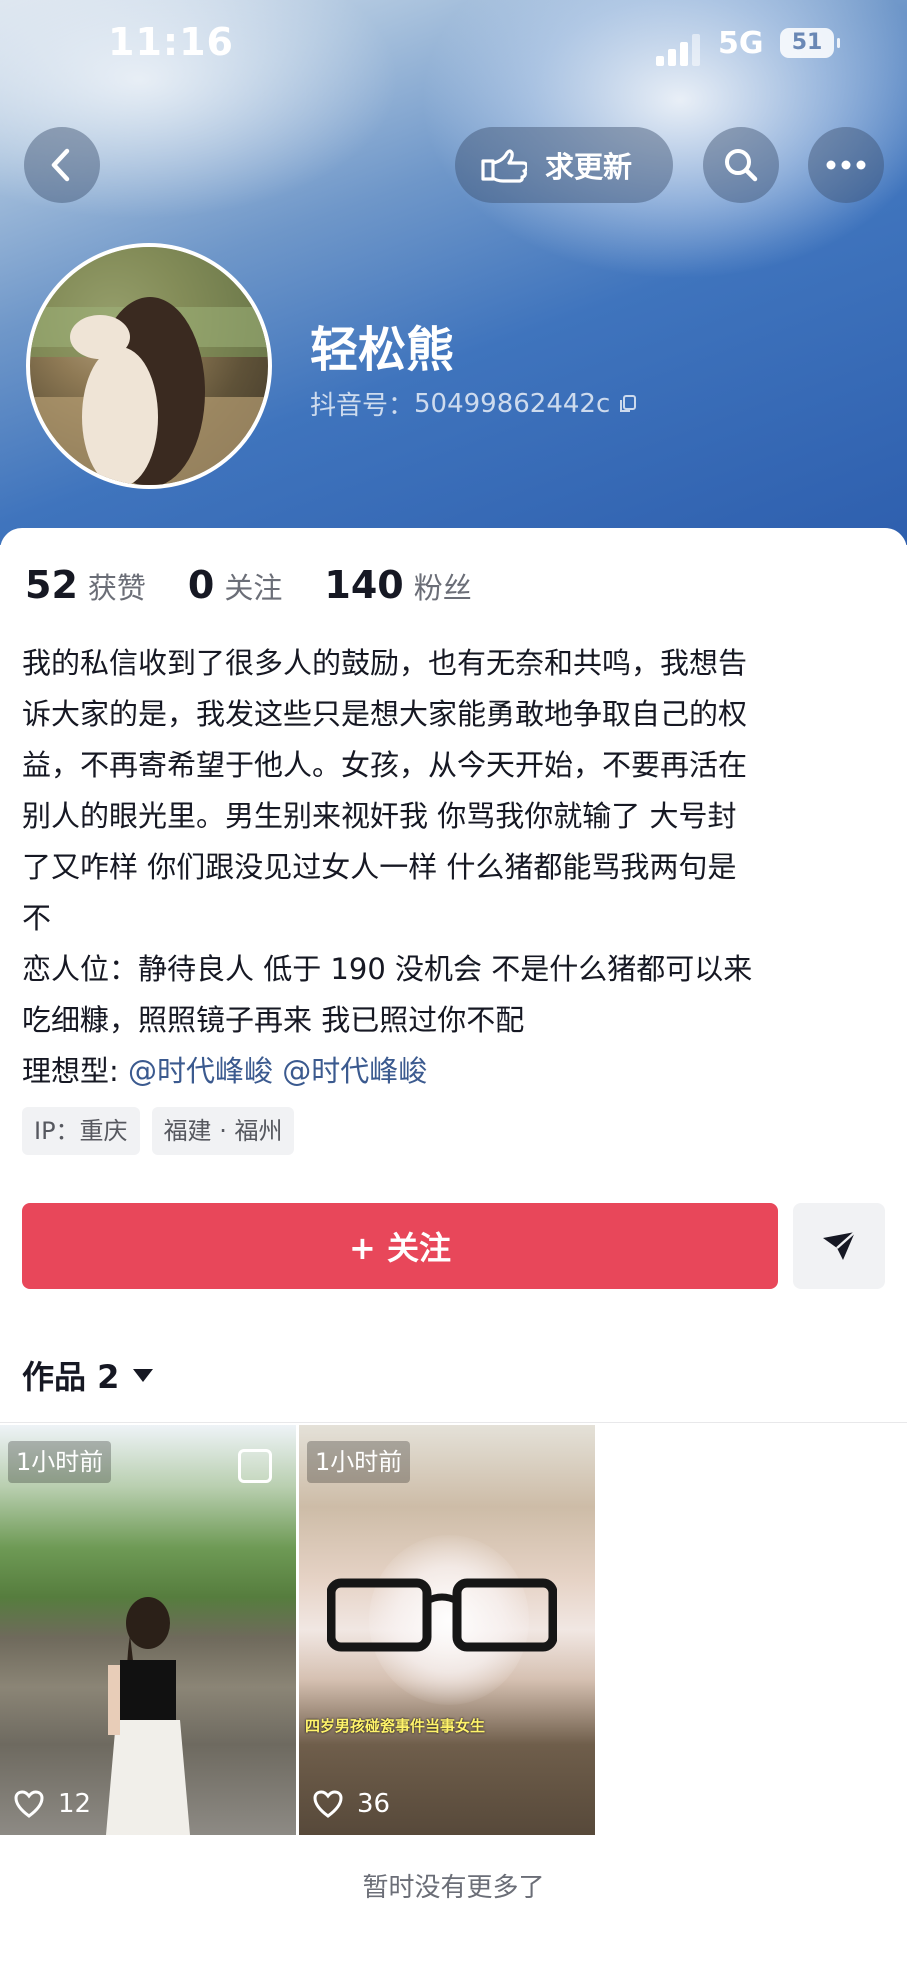 The height and width of the screenshot is (1974, 907). Describe the element at coordinates (75, 1071) in the screenshot. I see `bio-ideal-label: 理想型:` at that location.